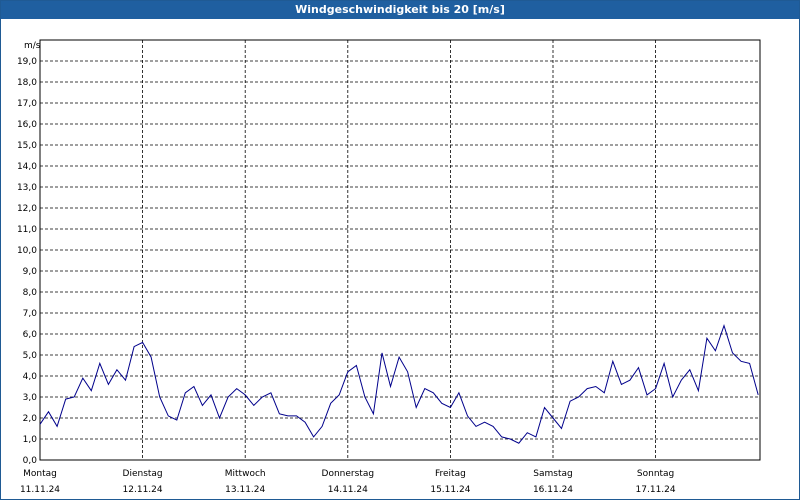  What do you see at coordinates (30, 440) in the screenshot?
I see `y-tick-label: 1,0` at bounding box center [30, 440].